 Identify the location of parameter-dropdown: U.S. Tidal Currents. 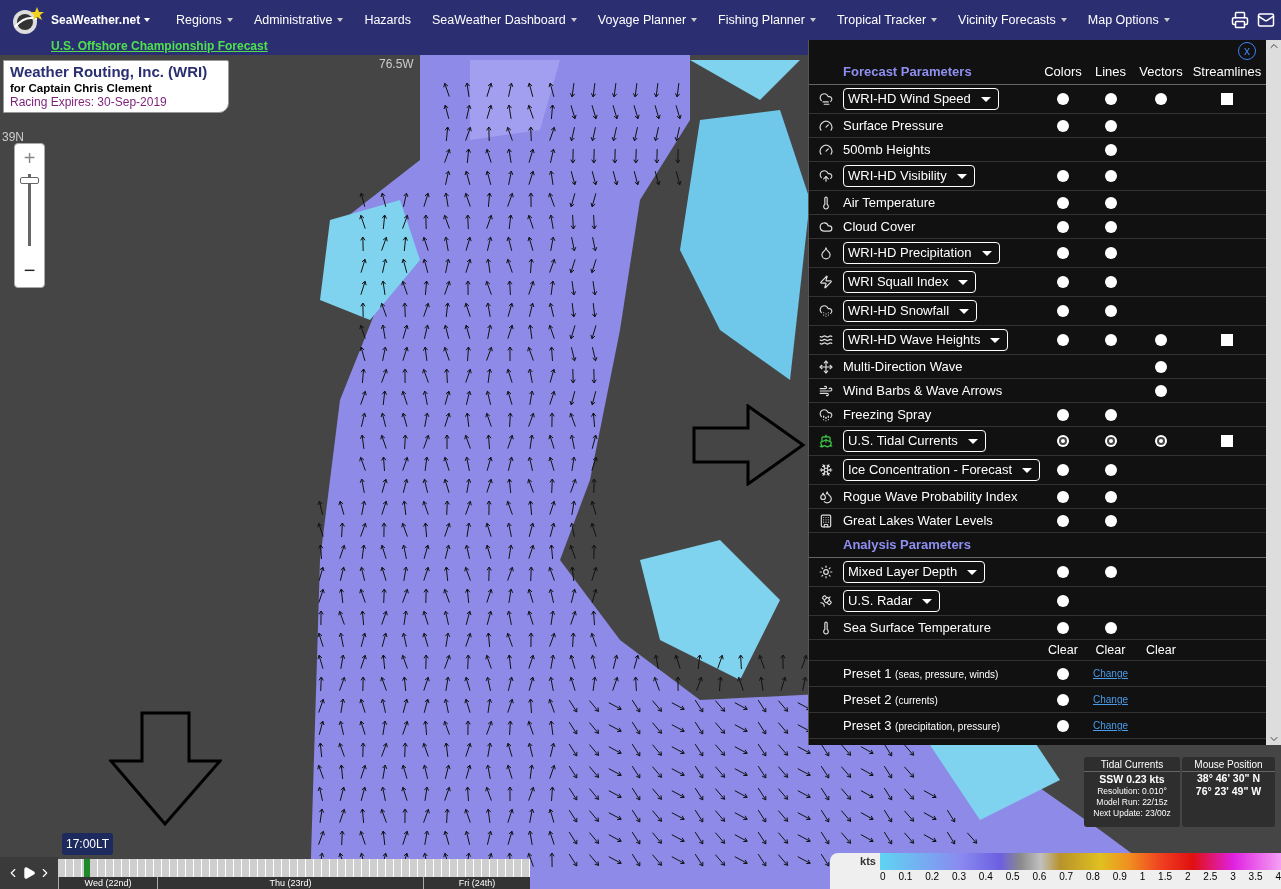
(914, 441).